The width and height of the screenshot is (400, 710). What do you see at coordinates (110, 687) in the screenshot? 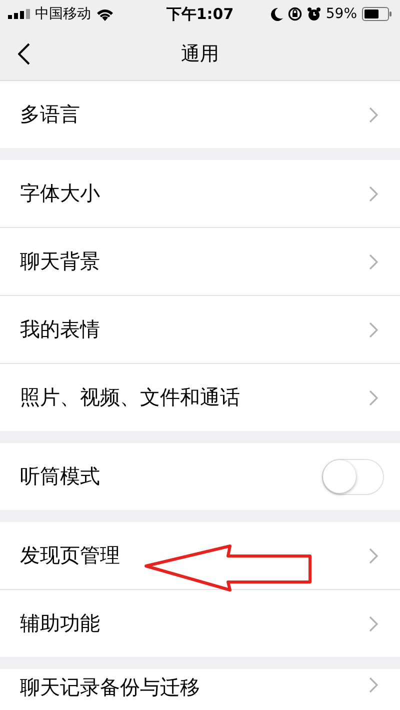
I see `row-label: 聊天记录备份与迁移` at bounding box center [110, 687].